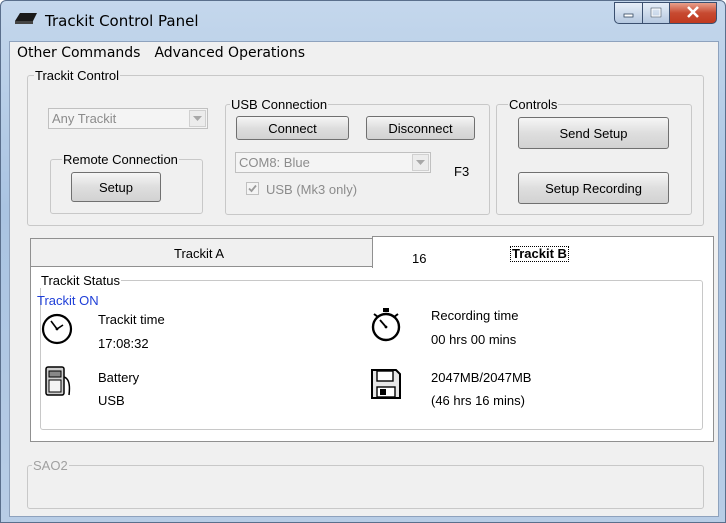  What do you see at coordinates (481, 377) in the screenshot?
I see `storage-value: 2047MB/2047MB` at bounding box center [481, 377].